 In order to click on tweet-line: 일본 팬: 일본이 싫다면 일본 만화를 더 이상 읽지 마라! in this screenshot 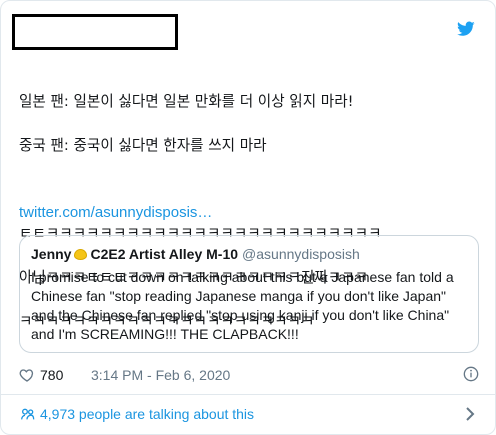, I will do `click(186, 101)`.